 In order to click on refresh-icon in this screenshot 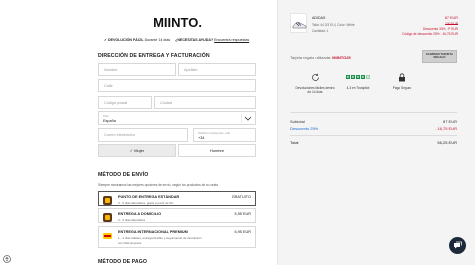, I will do `click(315, 77)`.